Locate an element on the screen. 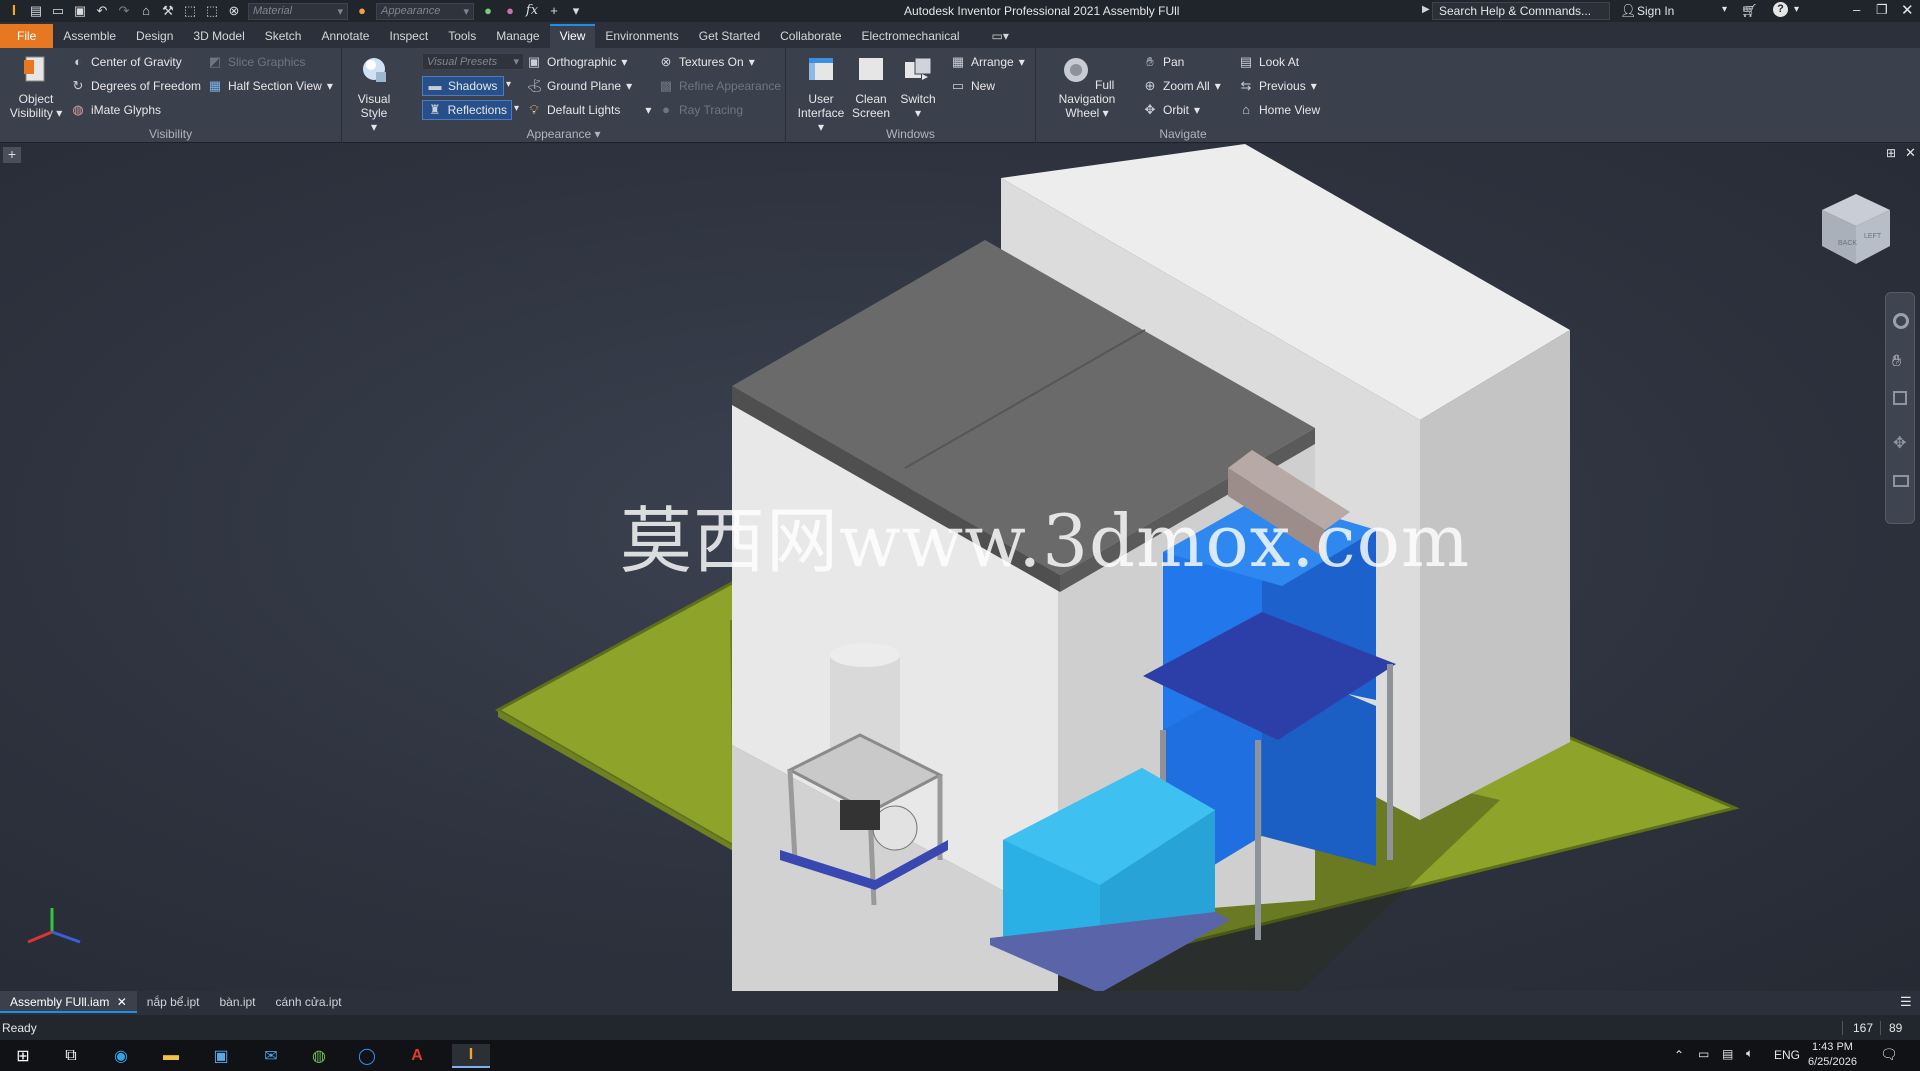 This screenshot has height=1071, width=1920. shadows-dropdown-icon: ▾ is located at coordinates (508, 84).